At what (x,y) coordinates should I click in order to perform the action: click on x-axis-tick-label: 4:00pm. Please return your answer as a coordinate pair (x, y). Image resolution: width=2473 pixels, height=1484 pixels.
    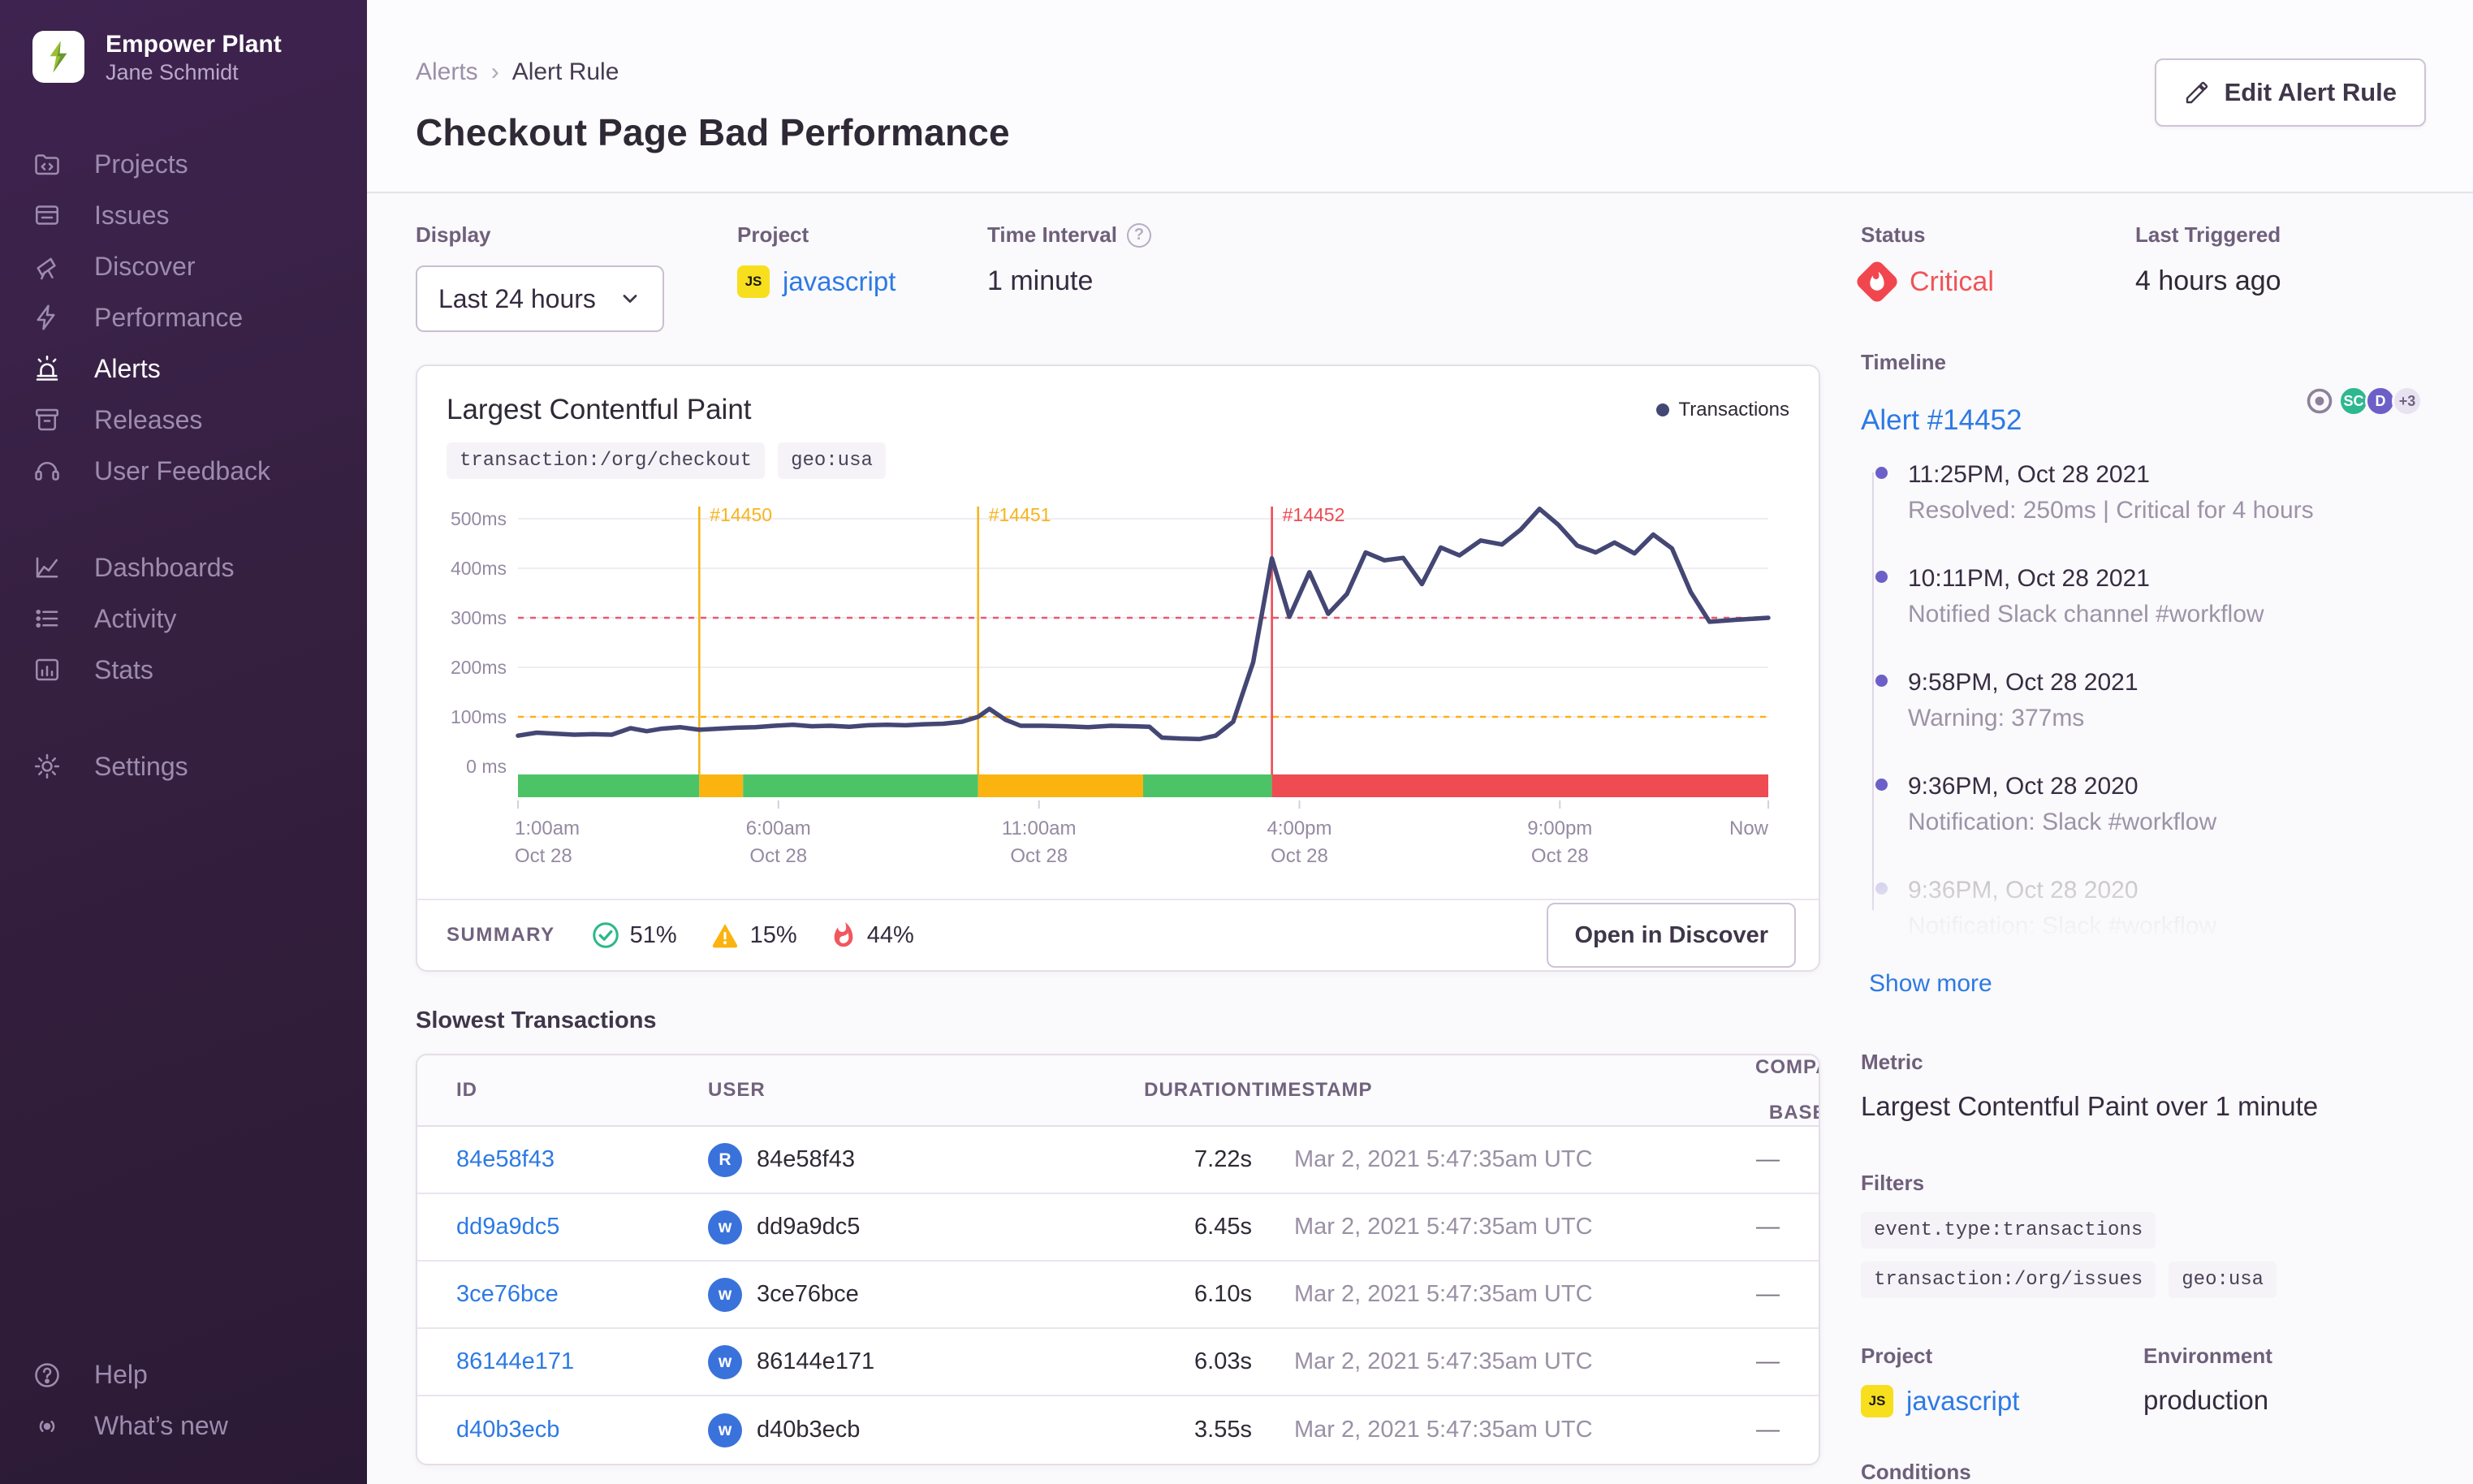
    Looking at the image, I should click on (1299, 828).